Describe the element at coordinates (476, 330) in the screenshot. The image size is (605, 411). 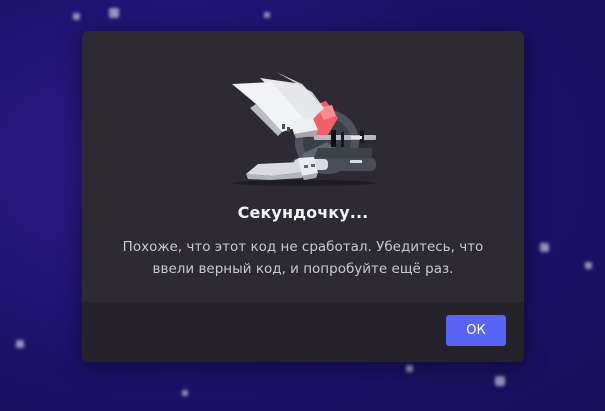
I see `ok-button: ОК` at that location.